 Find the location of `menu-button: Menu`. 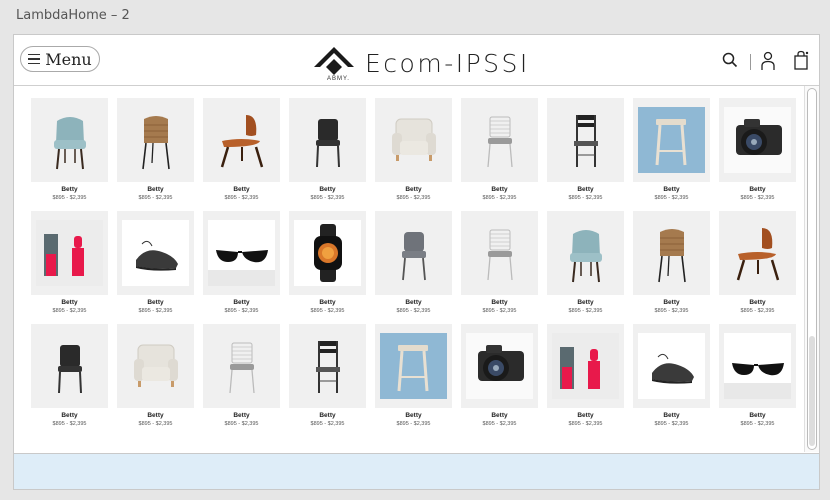

menu-button: Menu is located at coordinates (60, 59).